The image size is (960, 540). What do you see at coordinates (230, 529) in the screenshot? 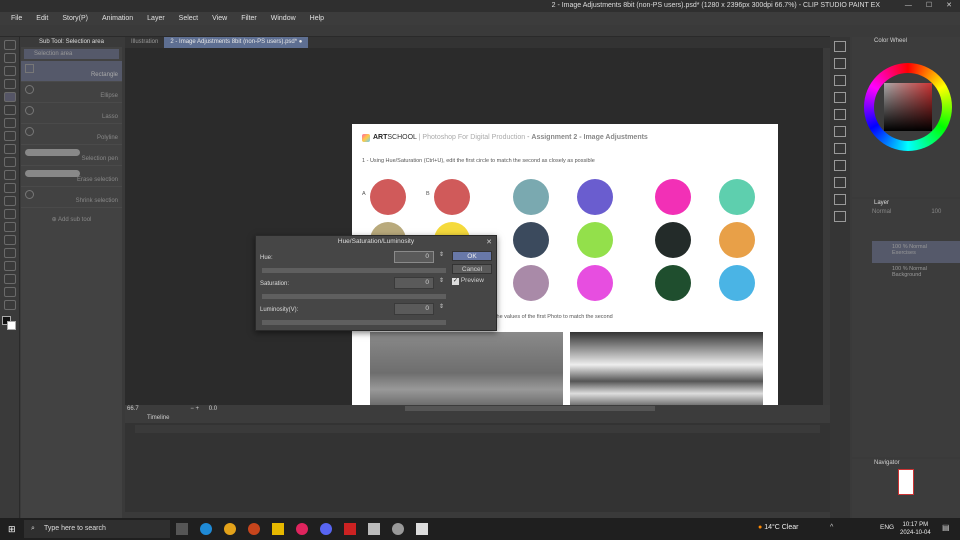
I see `chrome-icon` at bounding box center [230, 529].